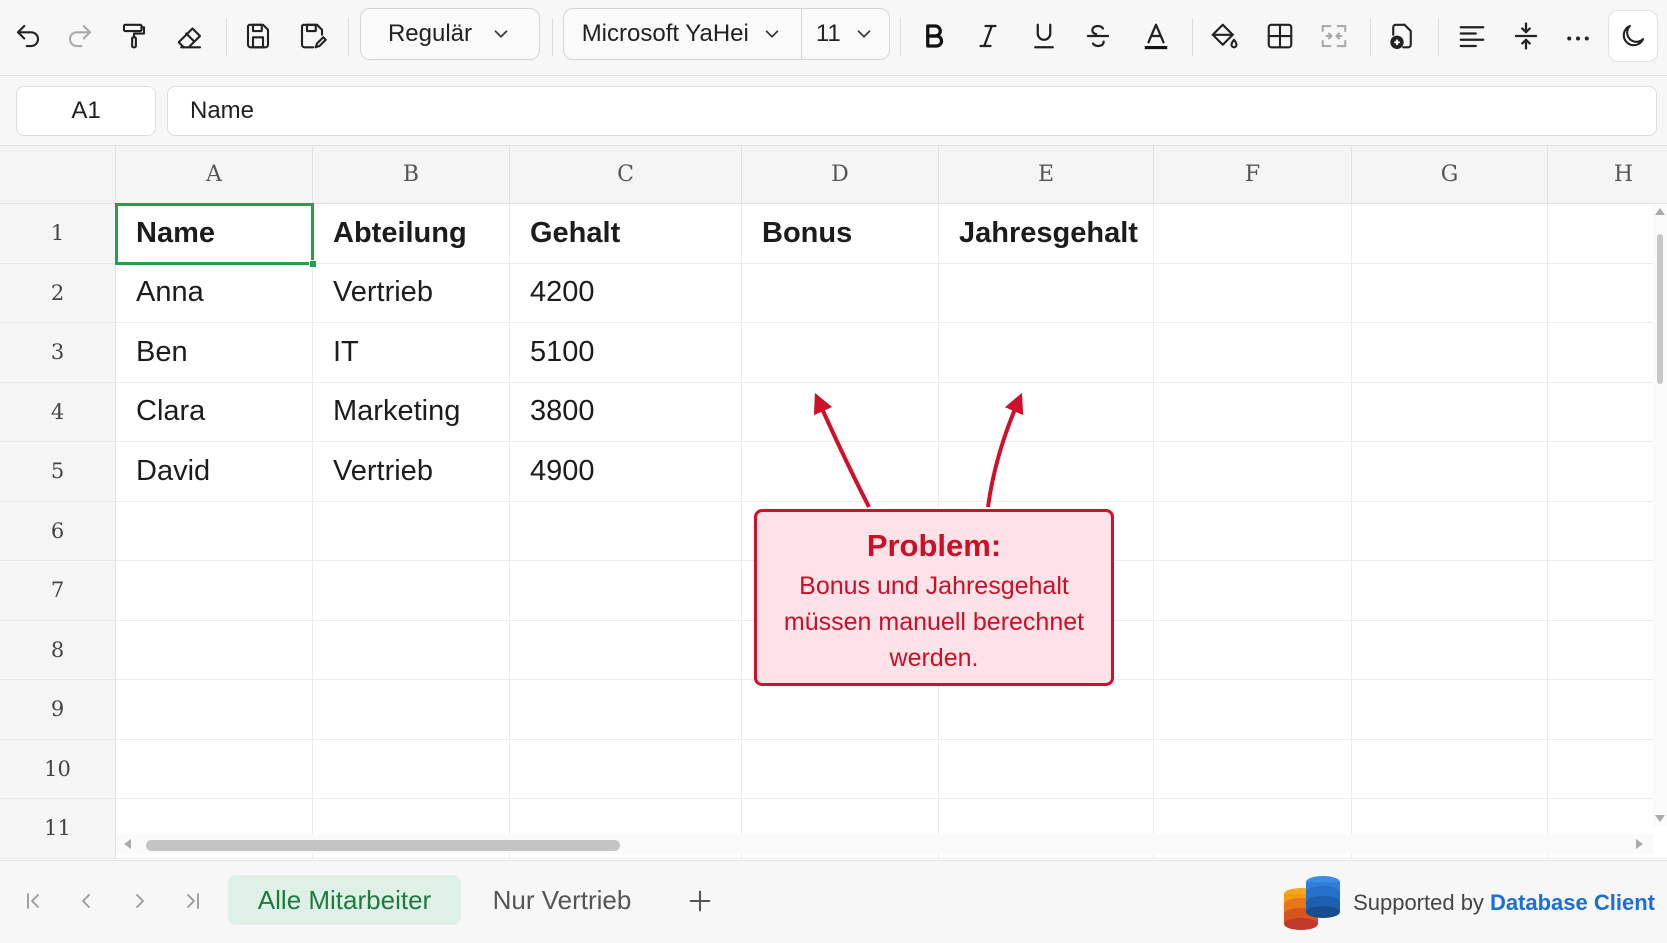  What do you see at coordinates (28, 36) in the screenshot?
I see `undo-icon` at bounding box center [28, 36].